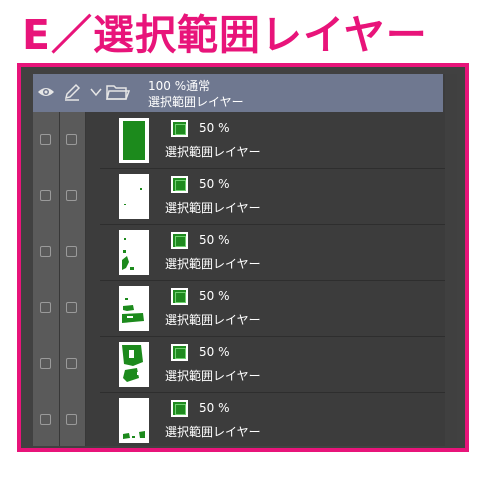 The height and width of the screenshot is (483, 500). I want to click on eye-icon, so click(46, 92).